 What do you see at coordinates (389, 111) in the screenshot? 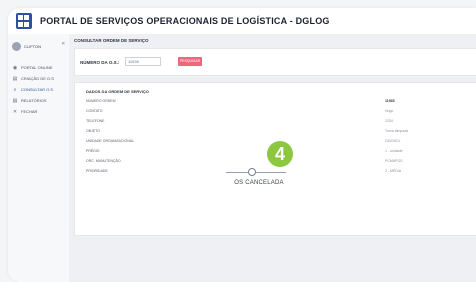
I see `detail-value: Hugo` at bounding box center [389, 111].